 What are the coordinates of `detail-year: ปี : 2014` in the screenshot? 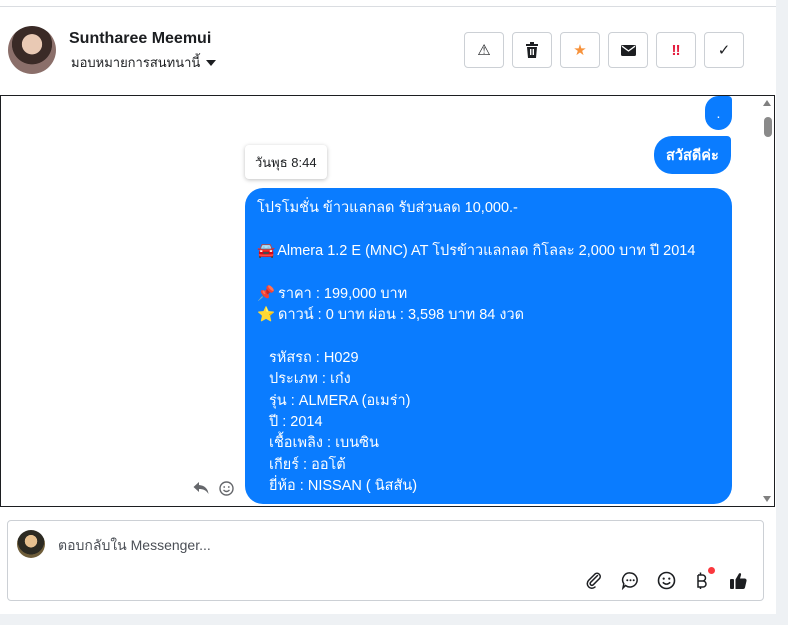 It's located at (296, 422).